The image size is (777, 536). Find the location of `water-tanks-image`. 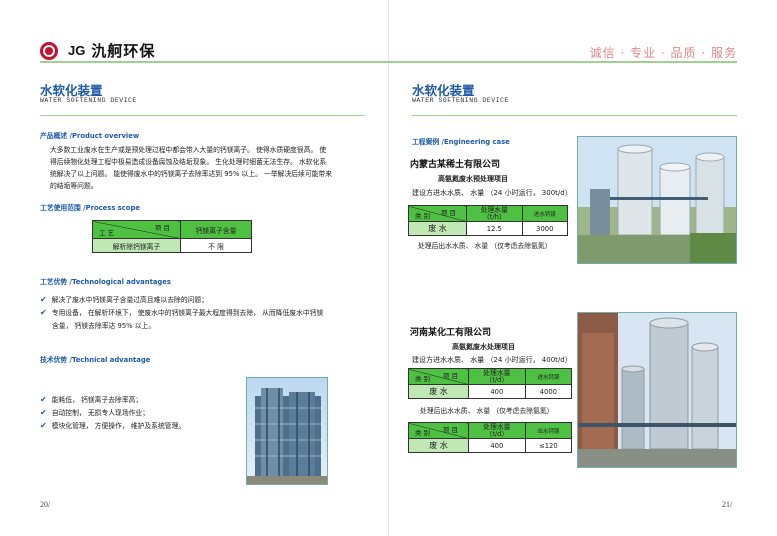

water-tanks-image is located at coordinates (657, 200).